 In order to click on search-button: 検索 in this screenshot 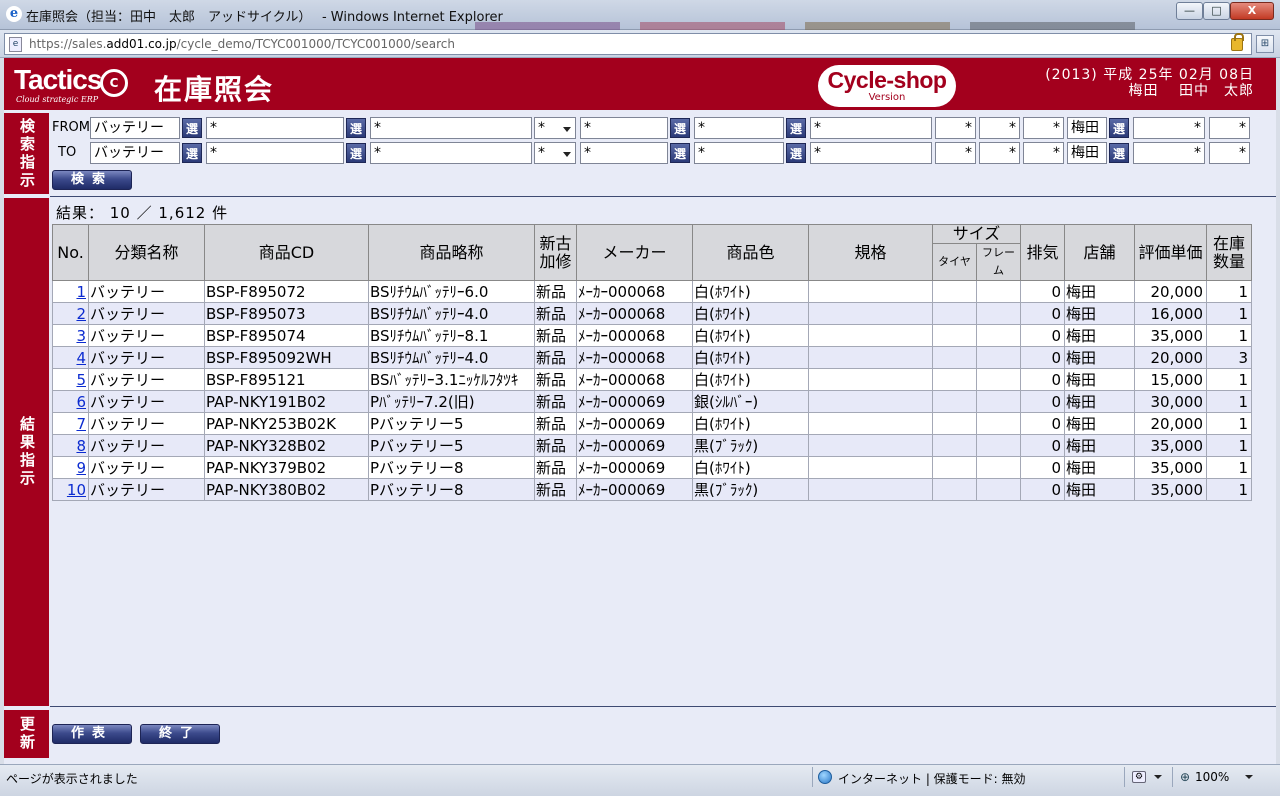, I will do `click(92, 180)`.